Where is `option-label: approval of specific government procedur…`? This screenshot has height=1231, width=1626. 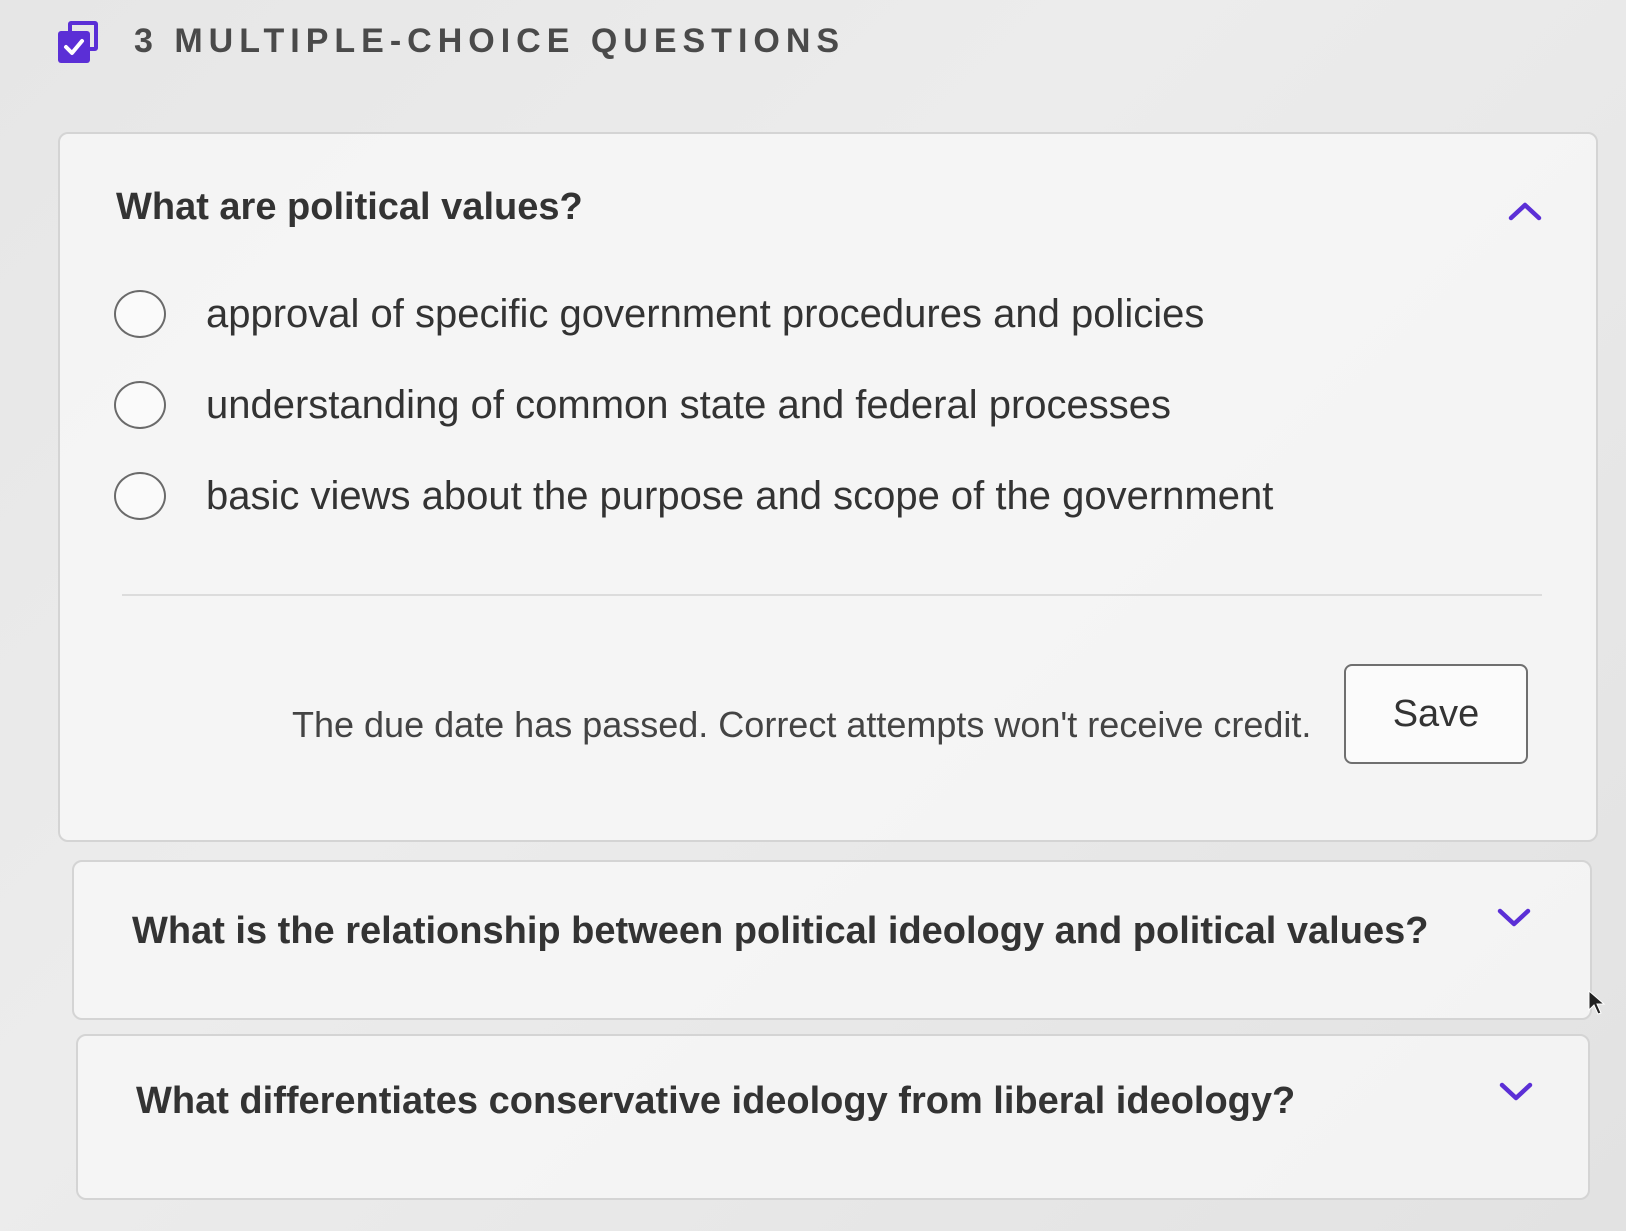
option-label: approval of specific government procedur… is located at coordinates (705, 314).